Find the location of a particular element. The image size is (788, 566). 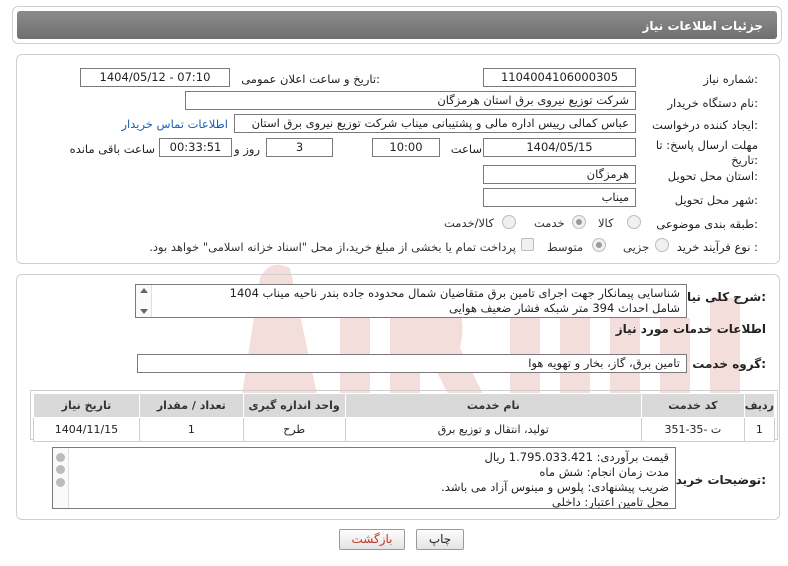

cell-unit: طرح is located at coordinates (294, 429).